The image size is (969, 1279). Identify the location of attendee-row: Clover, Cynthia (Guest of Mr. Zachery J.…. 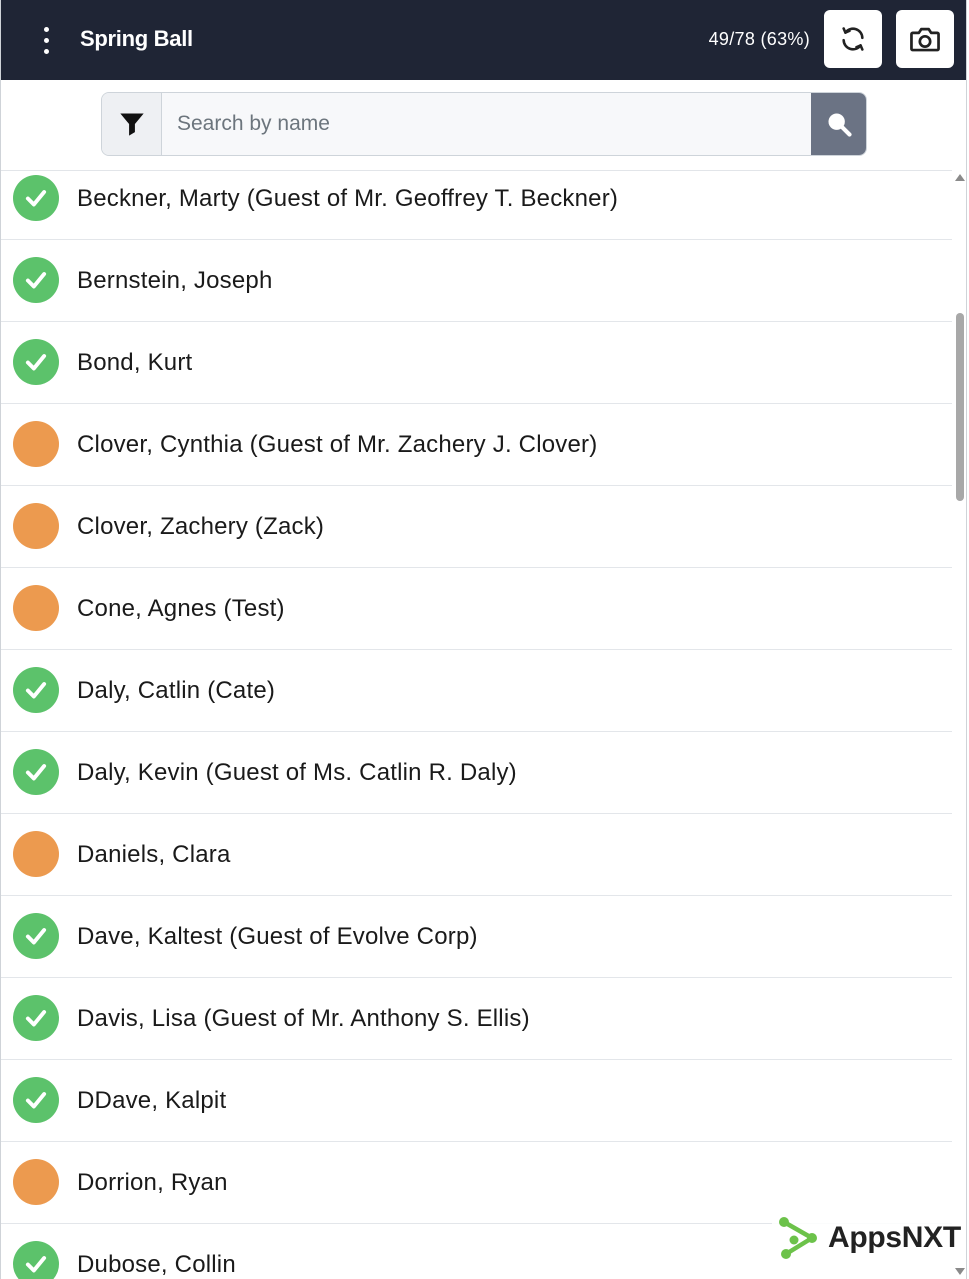
(476, 445).